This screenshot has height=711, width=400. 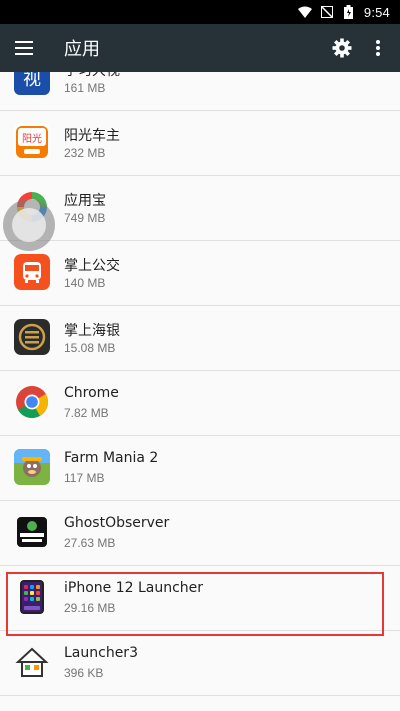 What do you see at coordinates (200, 598) in the screenshot?
I see `app-row: iPhone 12 Launcher 29.16 MB` at bounding box center [200, 598].